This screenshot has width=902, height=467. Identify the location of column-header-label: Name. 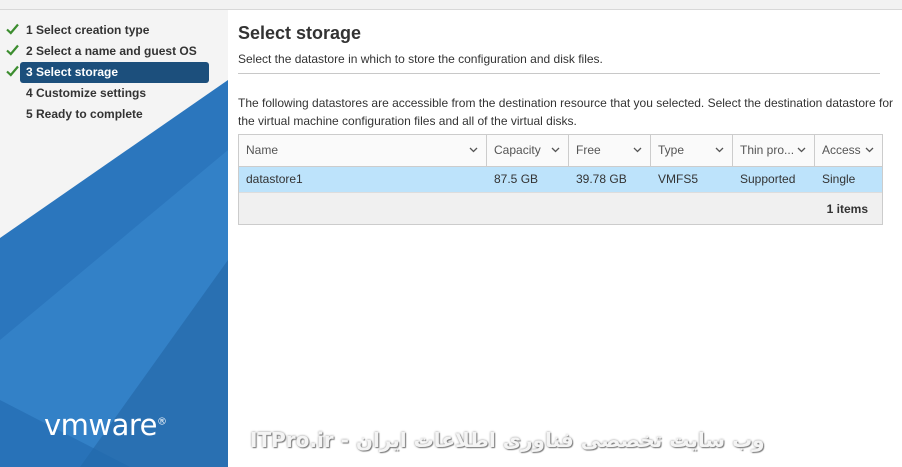
(262, 150).